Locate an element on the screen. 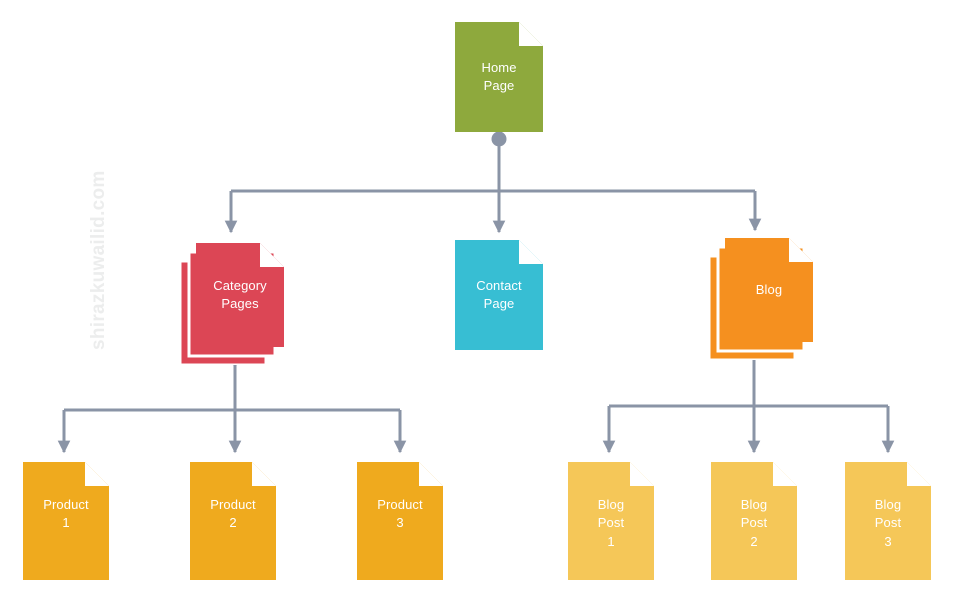 The image size is (956, 600). node-product-1: Product 1 is located at coordinates (66, 521).